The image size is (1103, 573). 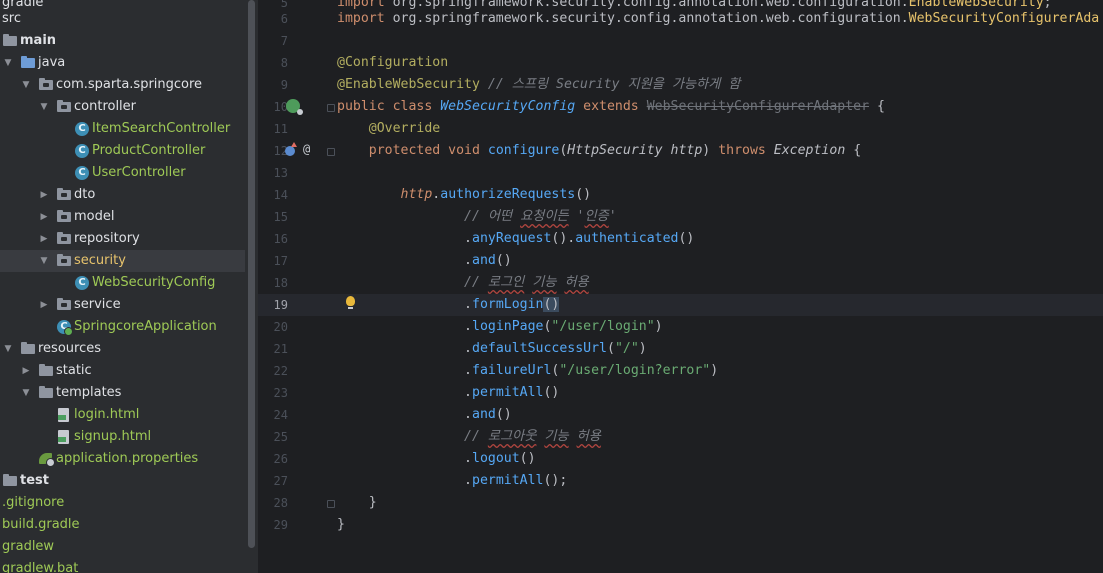 What do you see at coordinates (294, 107) in the screenshot?
I see `spring-bean-icon` at bounding box center [294, 107].